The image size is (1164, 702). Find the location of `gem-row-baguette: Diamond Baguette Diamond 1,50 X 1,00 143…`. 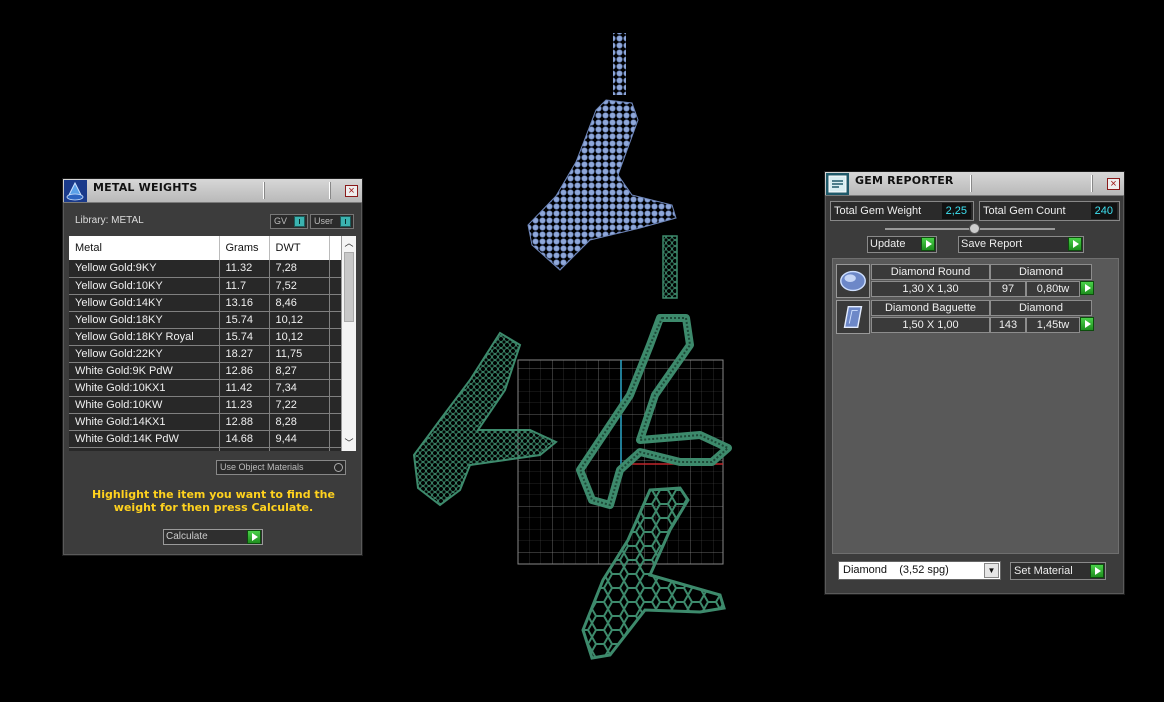

gem-row-baguette: Diamond Baguette Diamond 1,50 X 1,00 143… is located at coordinates (965, 317).